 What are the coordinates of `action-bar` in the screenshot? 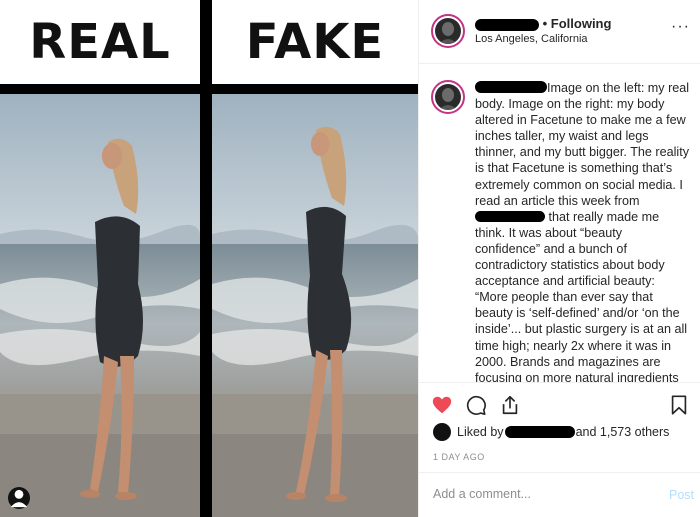 It's located at (559, 401).